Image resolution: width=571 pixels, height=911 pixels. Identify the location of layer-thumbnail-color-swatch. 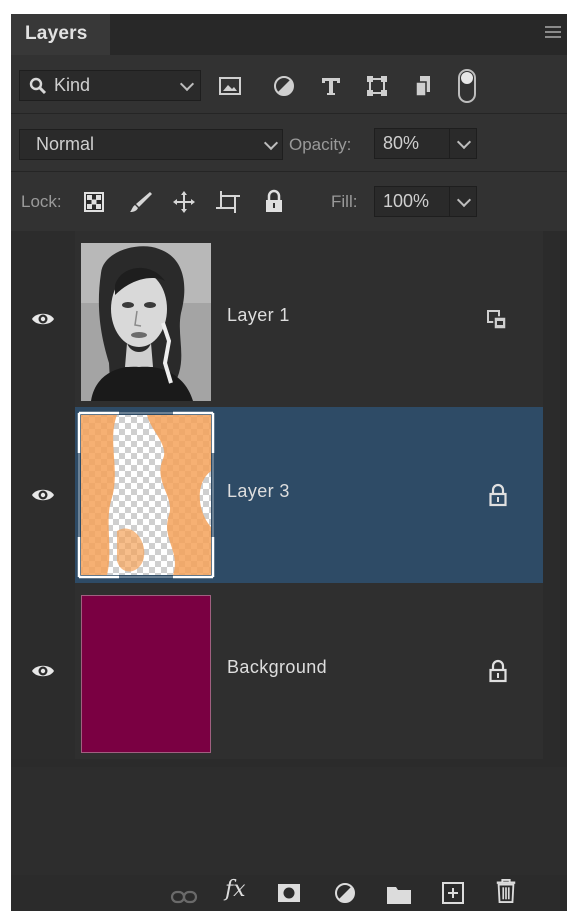
(146, 674).